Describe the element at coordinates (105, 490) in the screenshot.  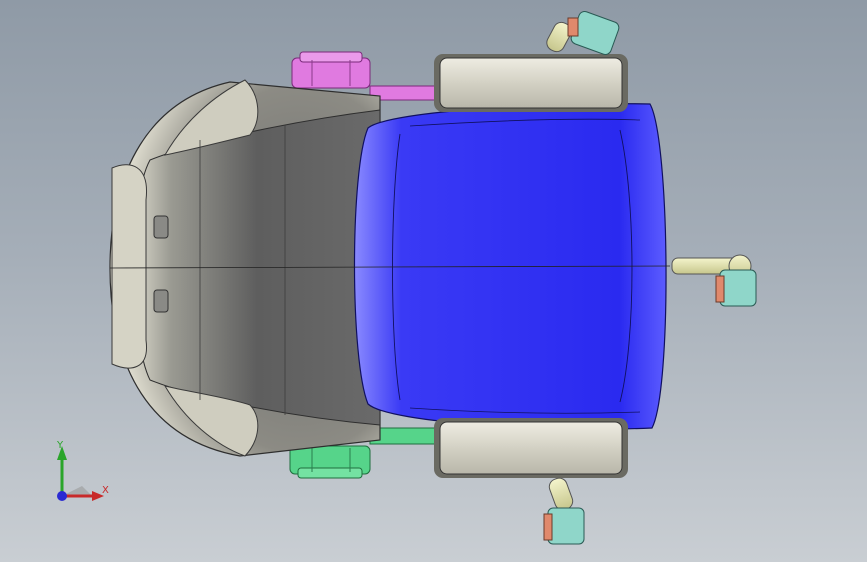
I see `x-axis-label: X` at that location.